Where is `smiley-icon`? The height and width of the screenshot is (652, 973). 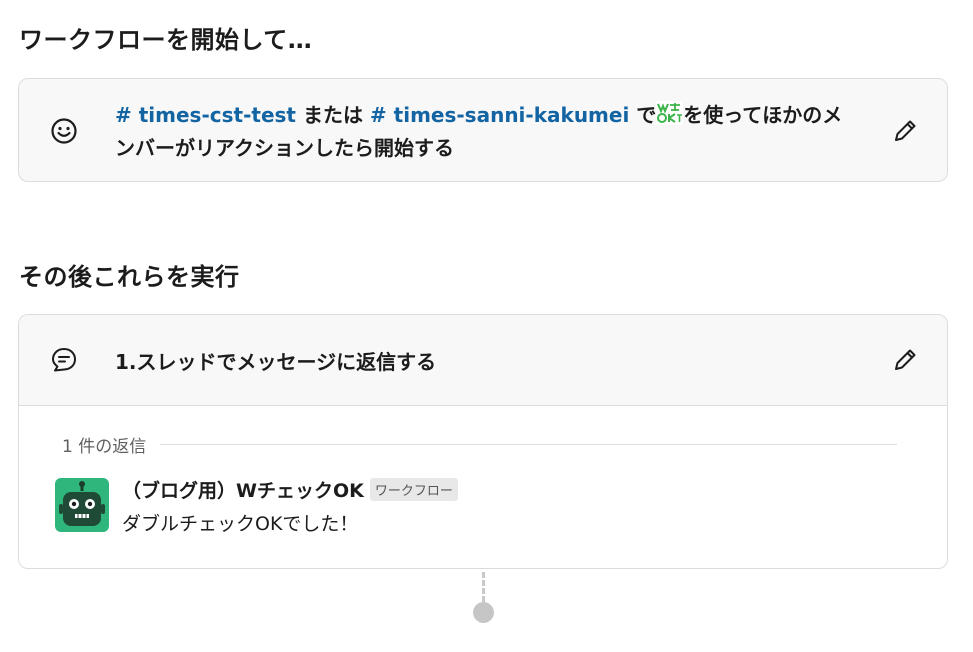
smiley-icon is located at coordinates (64, 131).